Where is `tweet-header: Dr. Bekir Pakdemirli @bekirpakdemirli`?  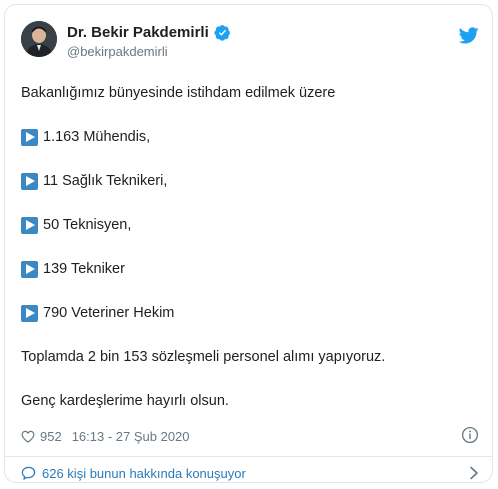
tweet-header: Dr. Bekir Pakdemirli @bekirpakdemirli is located at coordinates (250, 43).